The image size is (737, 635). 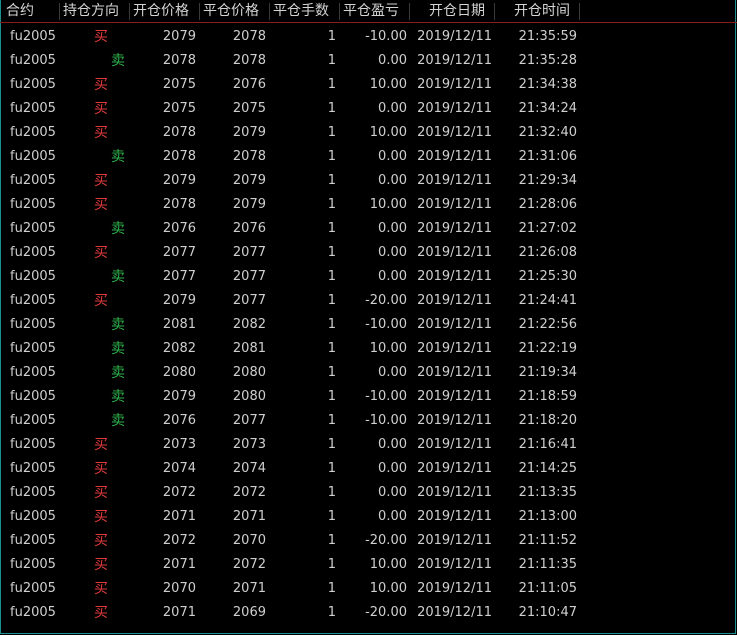 I want to click on cell-open-time: 21:10:47, so click(x=547, y=612).